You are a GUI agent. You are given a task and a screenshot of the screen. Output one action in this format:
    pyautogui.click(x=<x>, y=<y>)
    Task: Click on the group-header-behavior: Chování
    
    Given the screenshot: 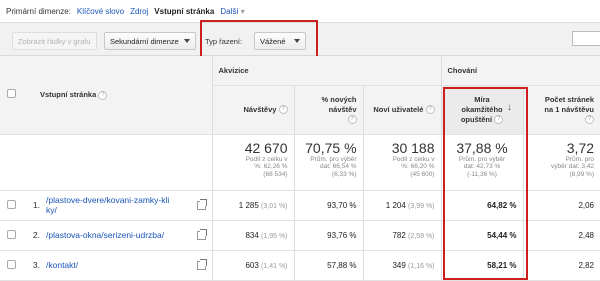 What is the action you would take?
    pyautogui.click(x=520, y=71)
    